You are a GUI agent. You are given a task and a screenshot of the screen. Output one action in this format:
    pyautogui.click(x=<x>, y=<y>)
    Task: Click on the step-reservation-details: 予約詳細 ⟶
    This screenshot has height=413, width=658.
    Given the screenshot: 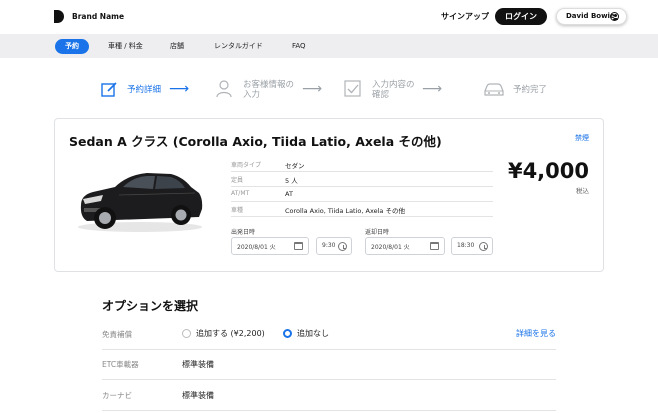 What is the action you would take?
    pyautogui.click(x=147, y=90)
    